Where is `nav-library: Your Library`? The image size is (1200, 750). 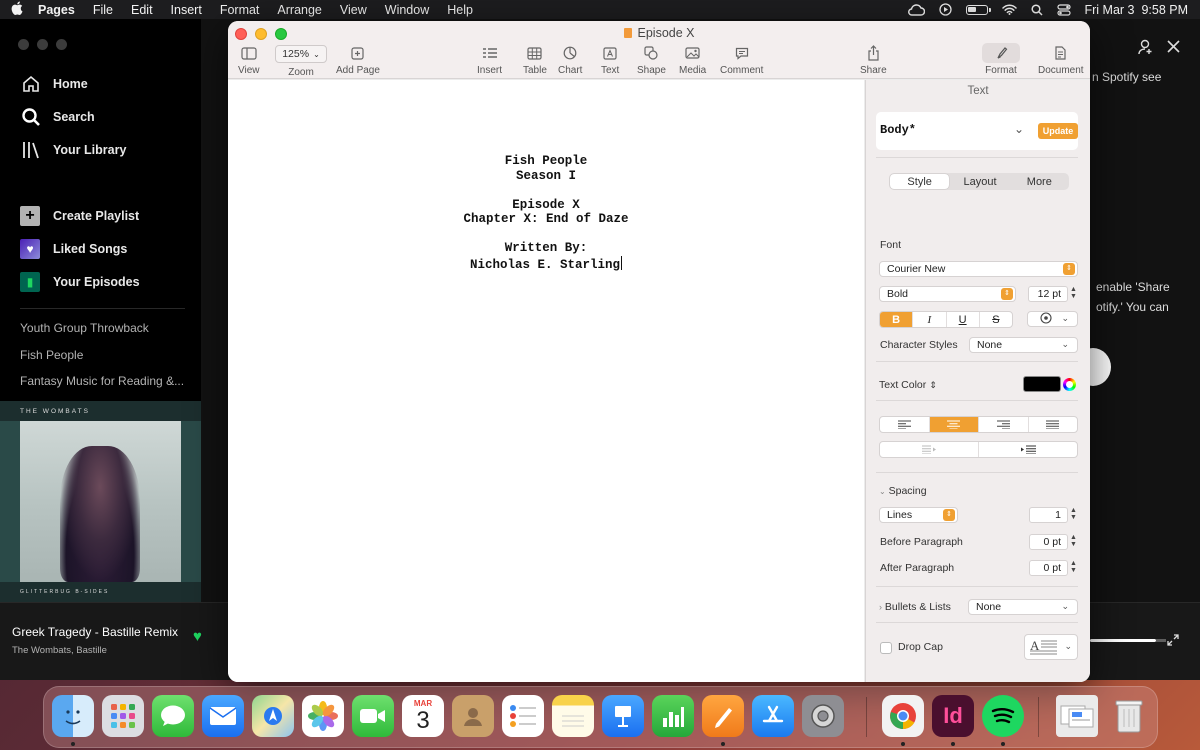
nav-library: Your Library is located at coordinates (107, 149).